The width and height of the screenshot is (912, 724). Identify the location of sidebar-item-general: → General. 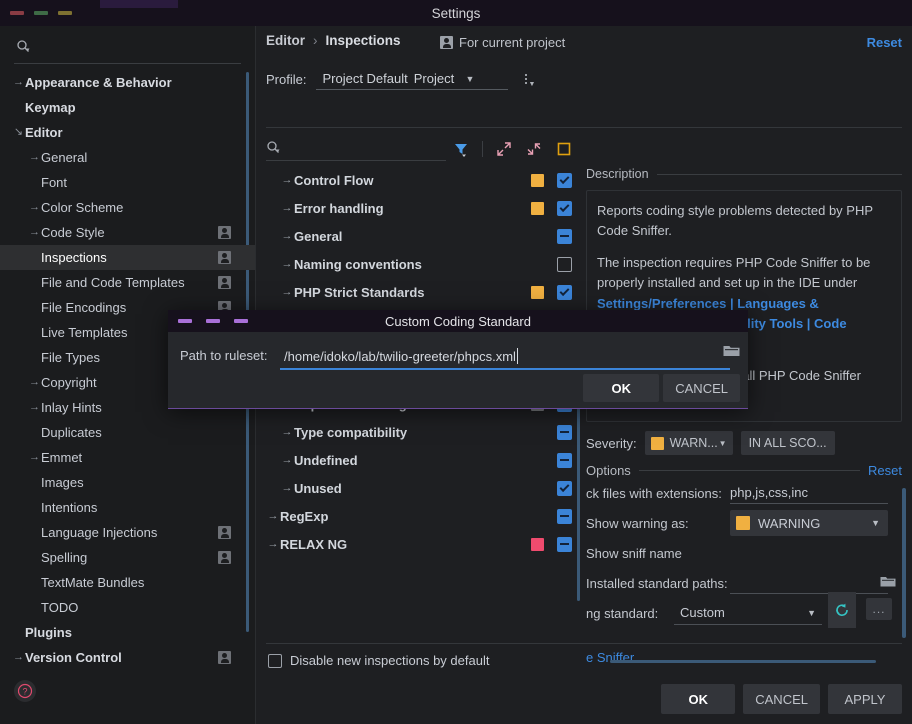
(127, 157).